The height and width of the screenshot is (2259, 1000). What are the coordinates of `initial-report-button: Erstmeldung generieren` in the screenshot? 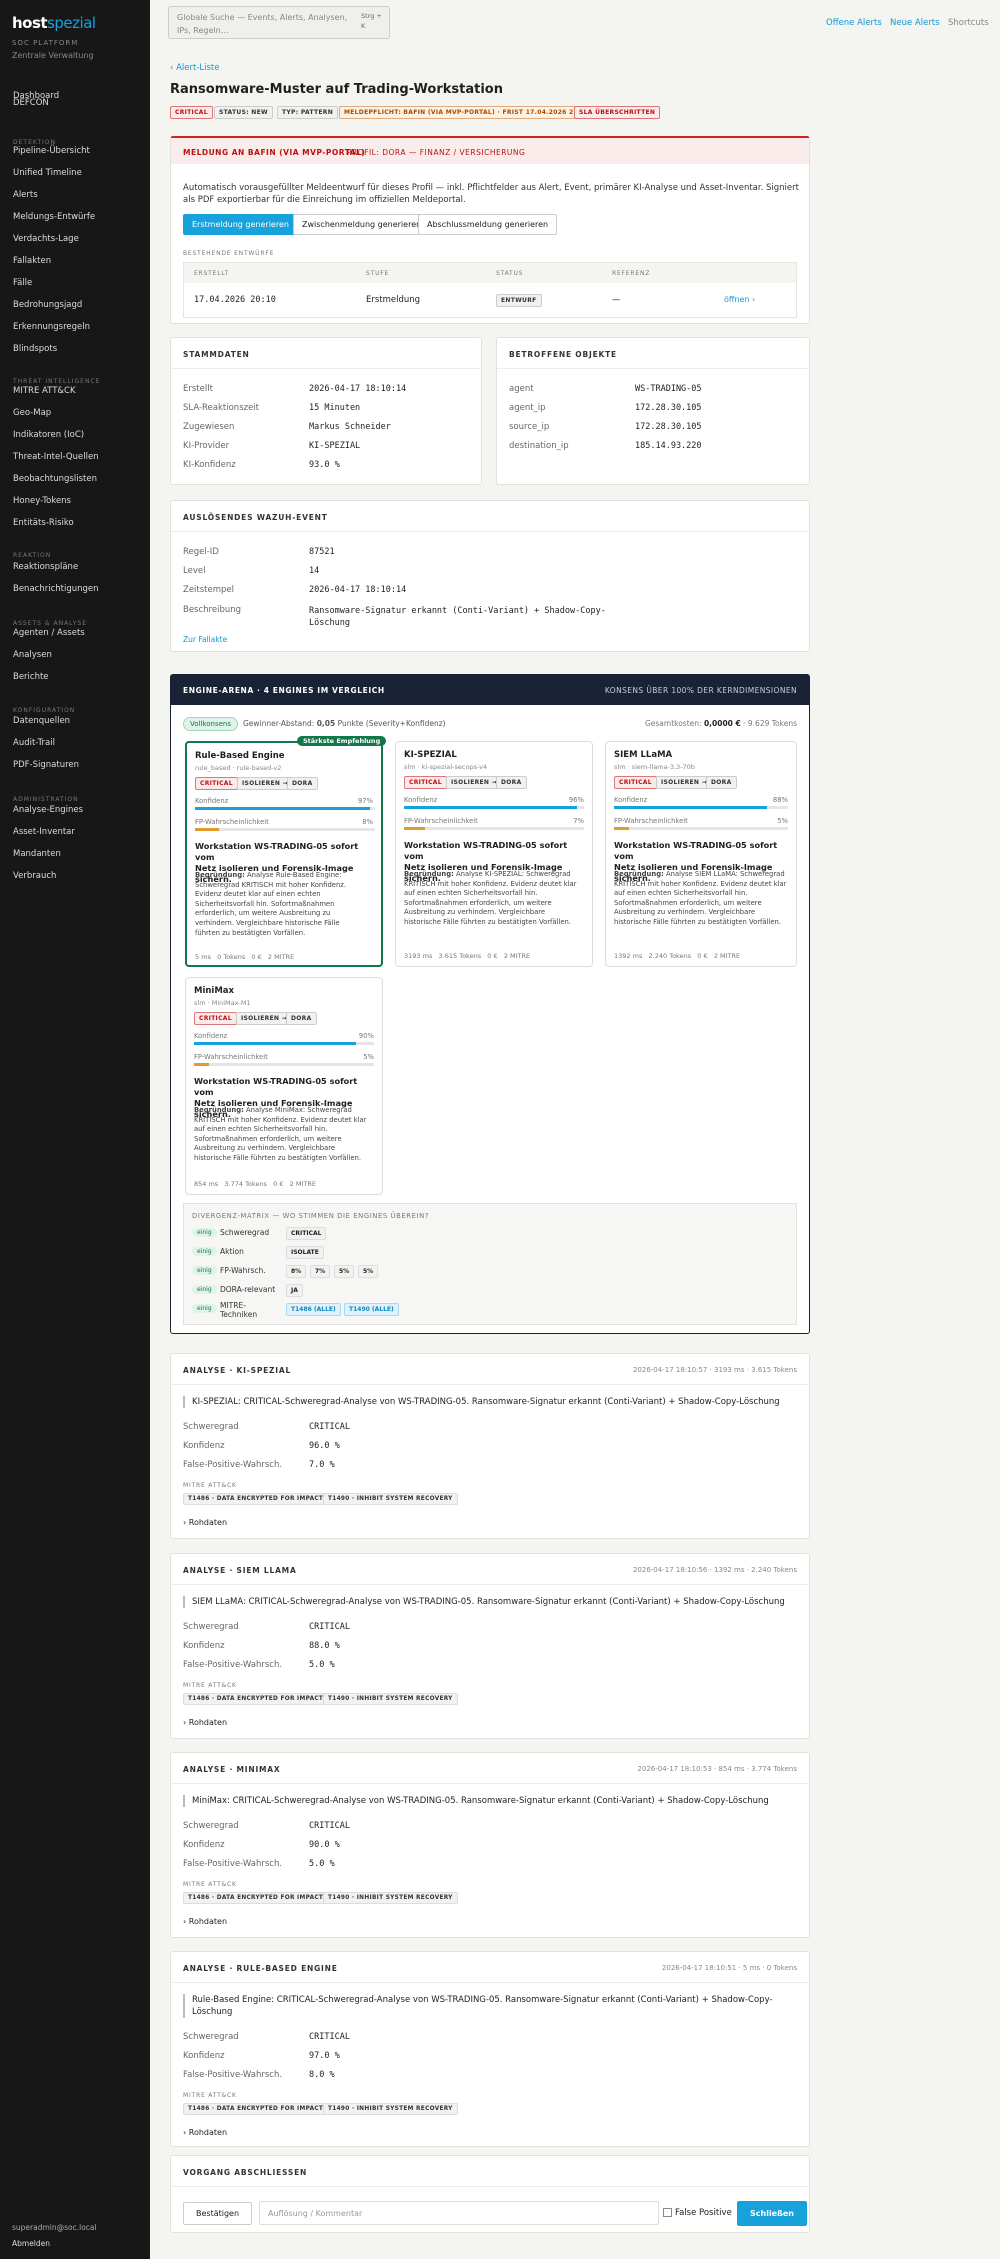 It's located at (240, 224).